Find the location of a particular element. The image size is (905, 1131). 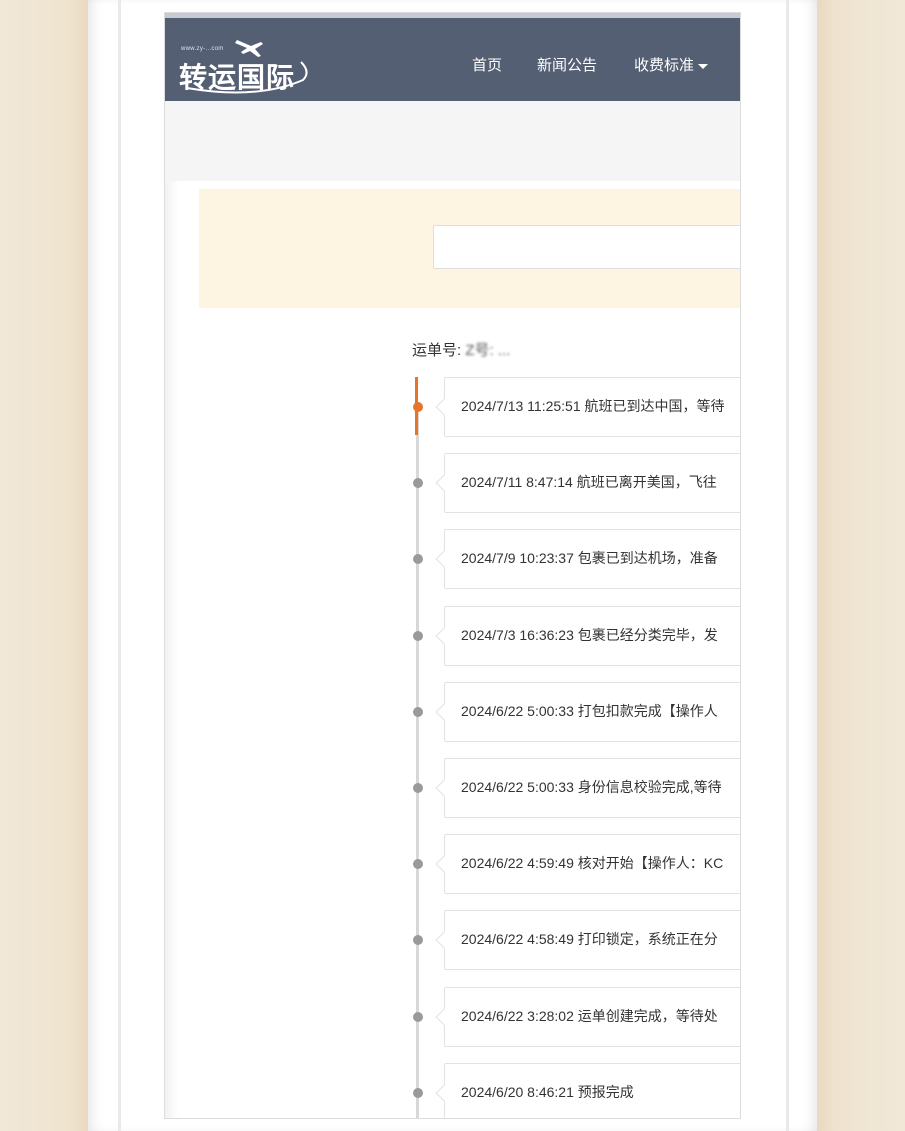

timeline-card: 2024/6/22 5:00:33 身份信息校验完成,等待 is located at coordinates (587, 788).